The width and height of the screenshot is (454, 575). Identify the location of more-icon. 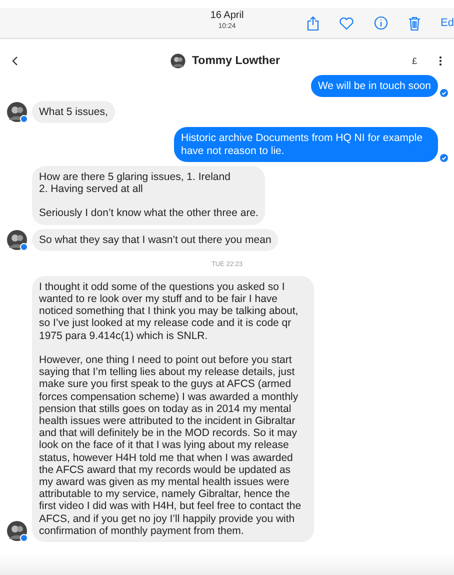
(440, 61).